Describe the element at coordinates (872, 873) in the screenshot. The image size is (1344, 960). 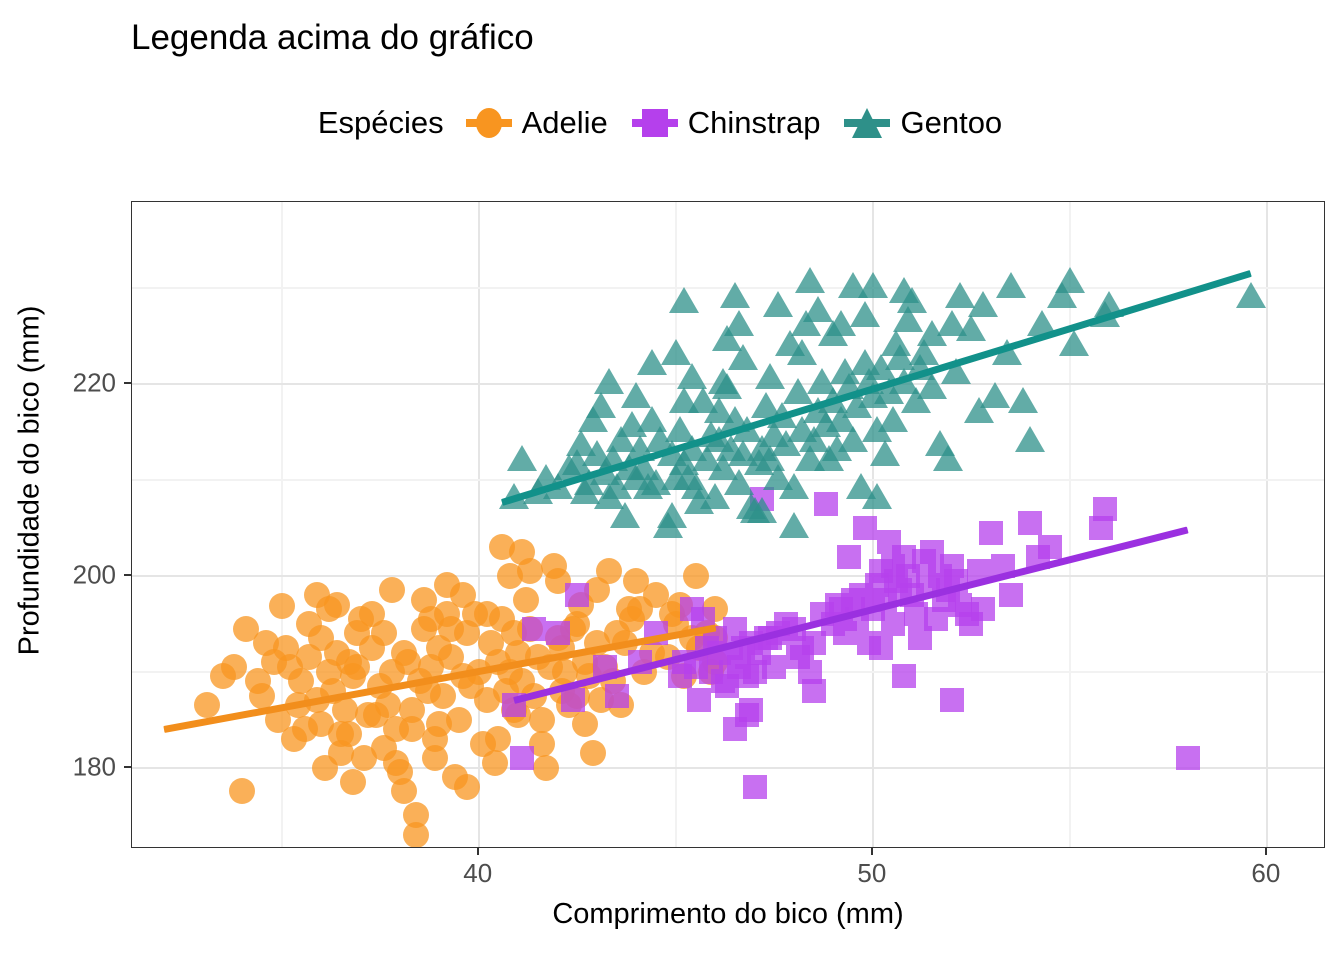
I see `x-tick-label: 50` at that location.